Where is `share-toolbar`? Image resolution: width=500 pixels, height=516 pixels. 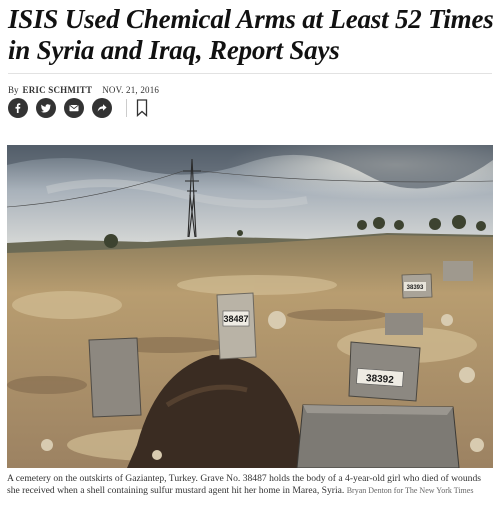 share-toolbar is located at coordinates (78, 108).